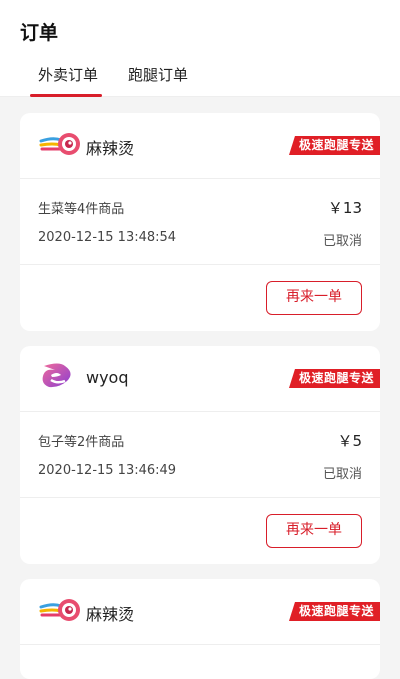 Image resolution: width=400 pixels, height=679 pixels. Describe the element at coordinates (56, 375) in the screenshot. I see `e-letter-logo-icon` at that location.